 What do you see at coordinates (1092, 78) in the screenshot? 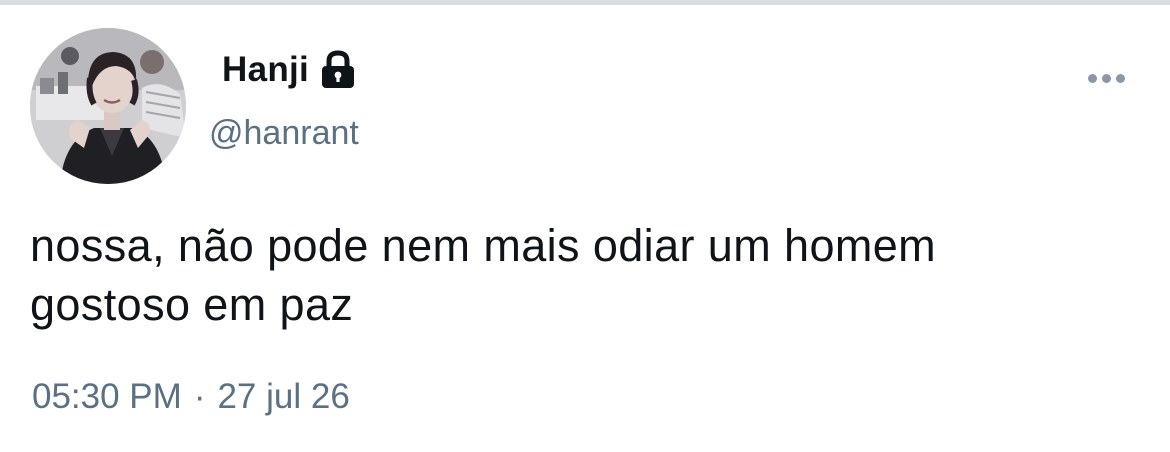
I see `more-horizontal-icon` at bounding box center [1092, 78].